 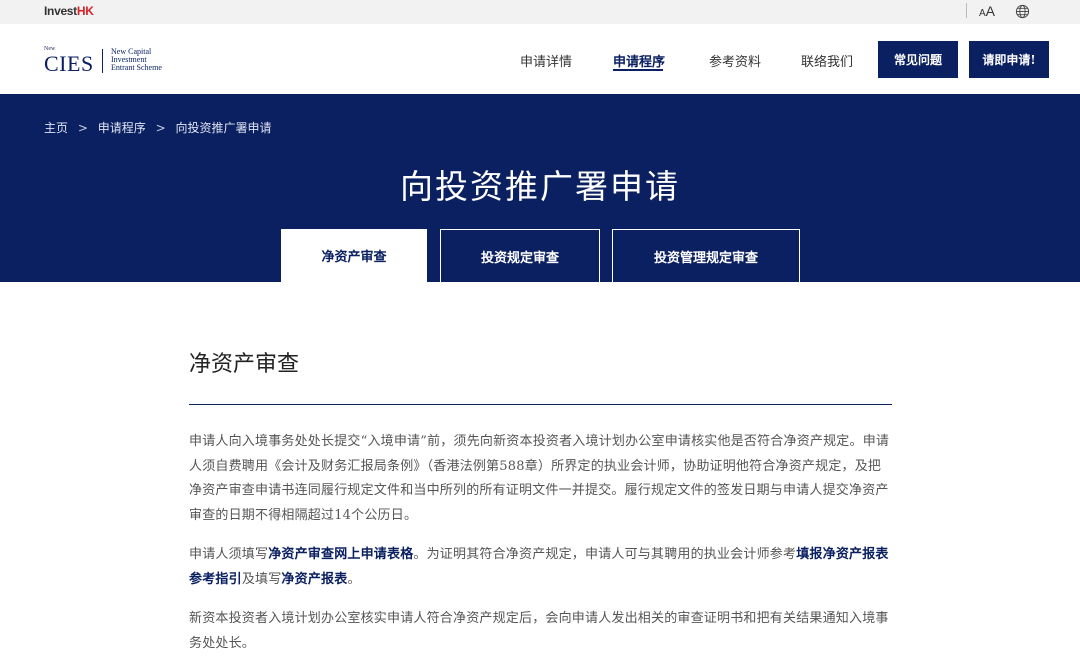 I want to click on font-size-toggle: AA, so click(x=987, y=12).